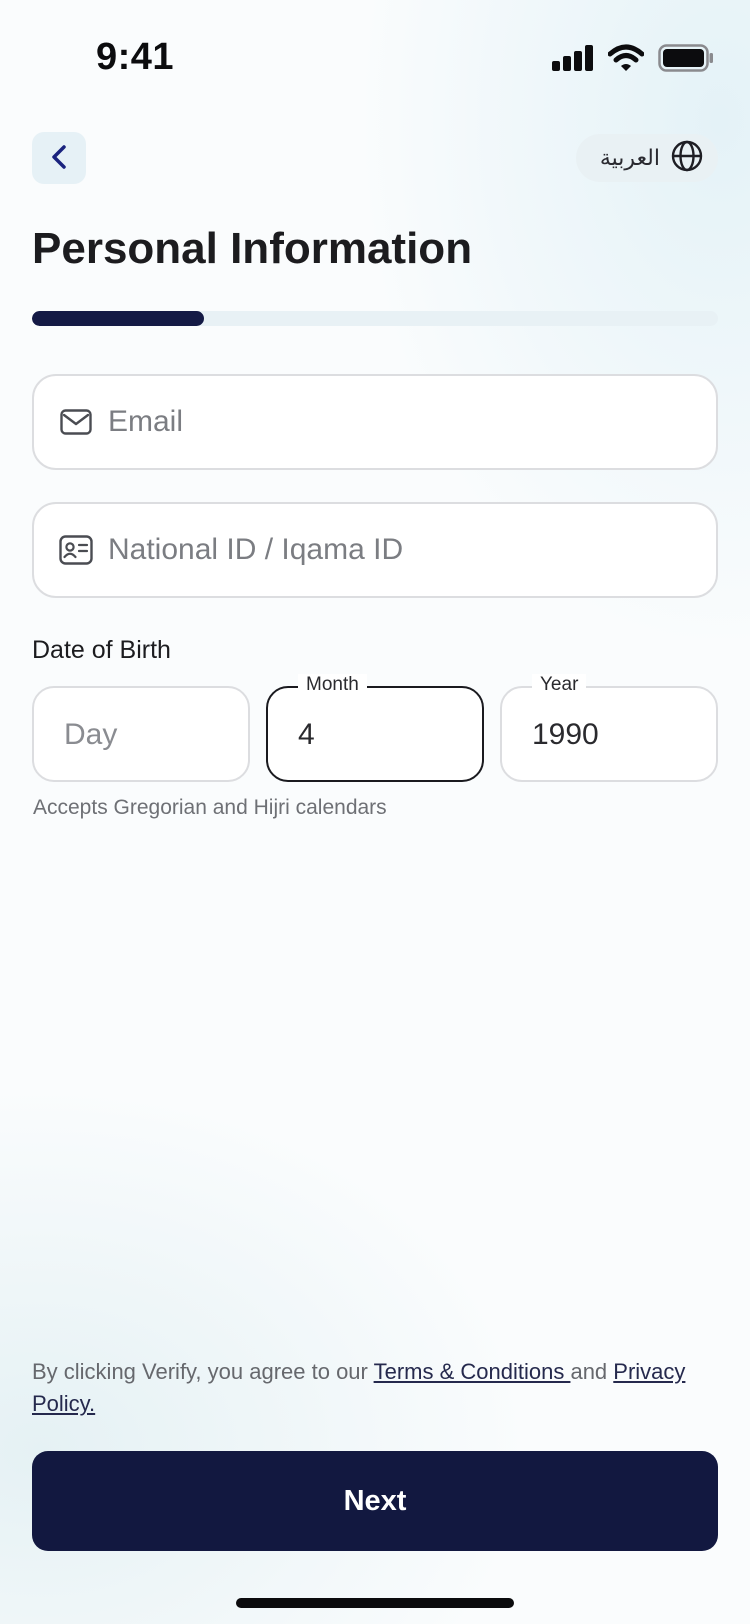 The image size is (750, 1624). I want to click on back-button, so click(59, 158).